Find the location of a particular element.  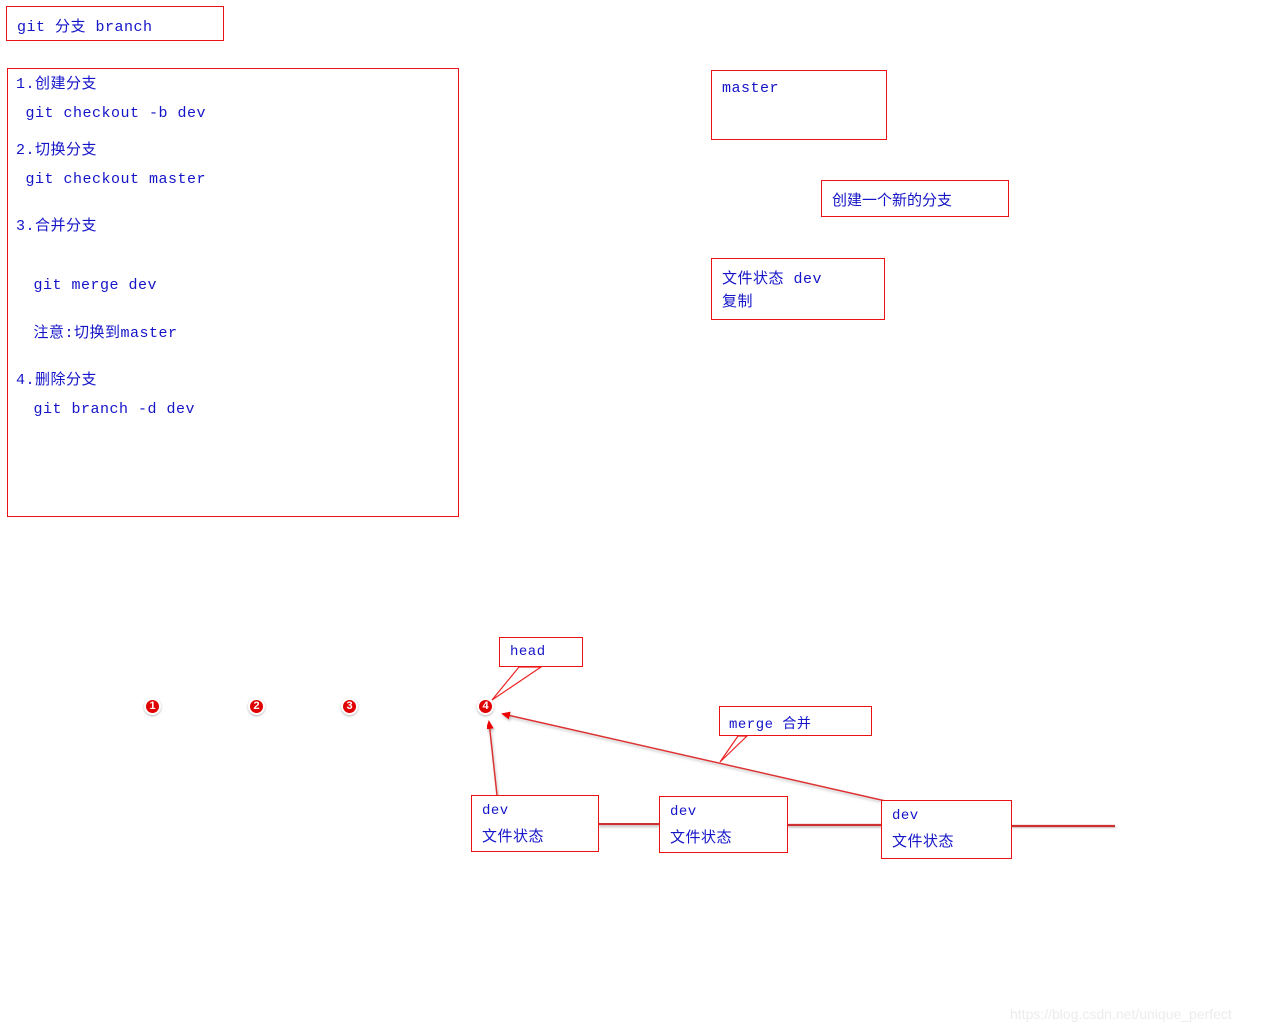

step-line-5: 3.合并分支 is located at coordinates (57, 226).